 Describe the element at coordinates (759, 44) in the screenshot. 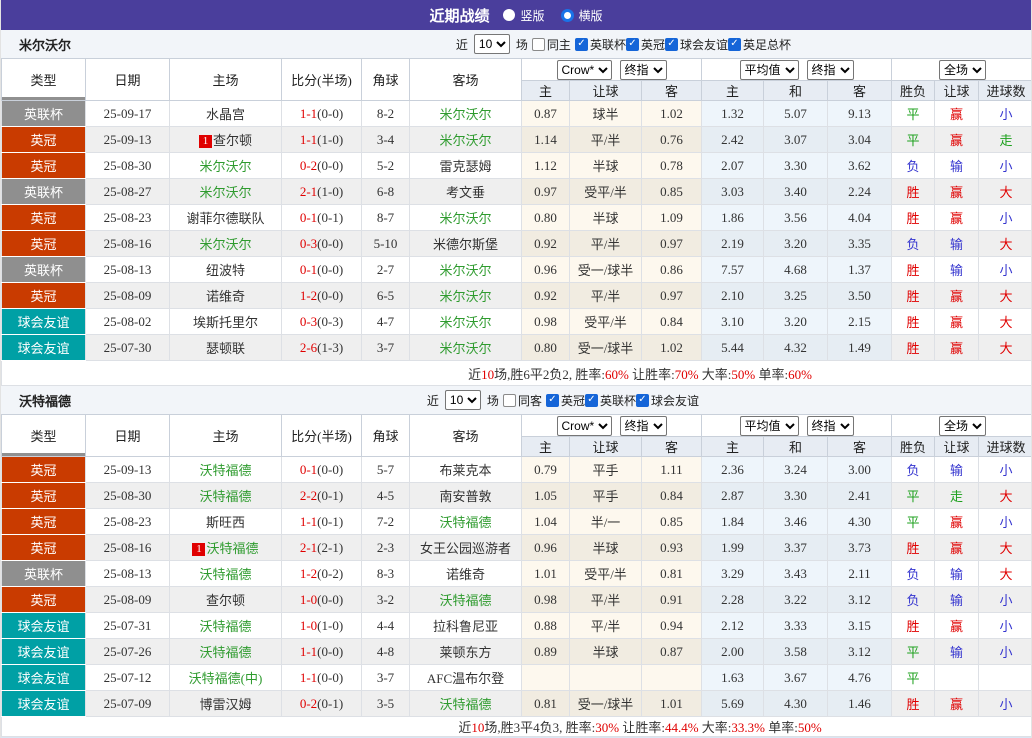

I see `league-filter-checkbox: ✓ 英足总杯` at that location.